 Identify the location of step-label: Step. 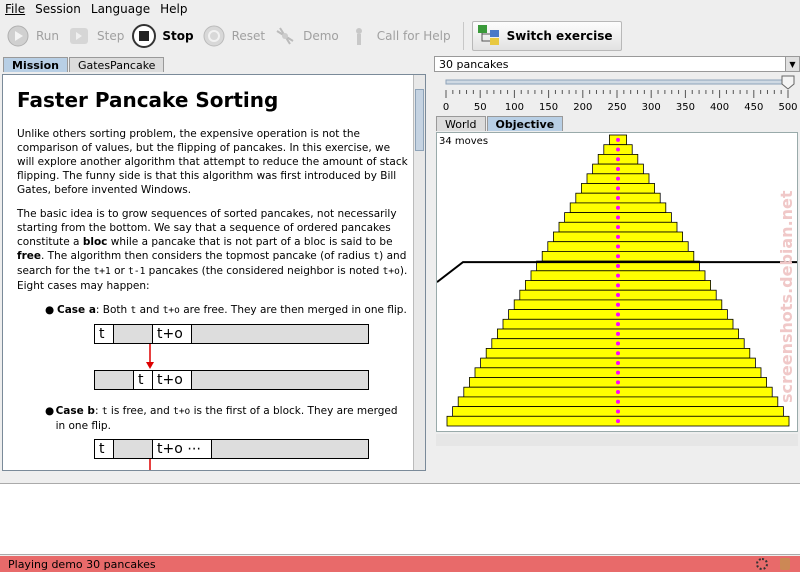
(111, 36).